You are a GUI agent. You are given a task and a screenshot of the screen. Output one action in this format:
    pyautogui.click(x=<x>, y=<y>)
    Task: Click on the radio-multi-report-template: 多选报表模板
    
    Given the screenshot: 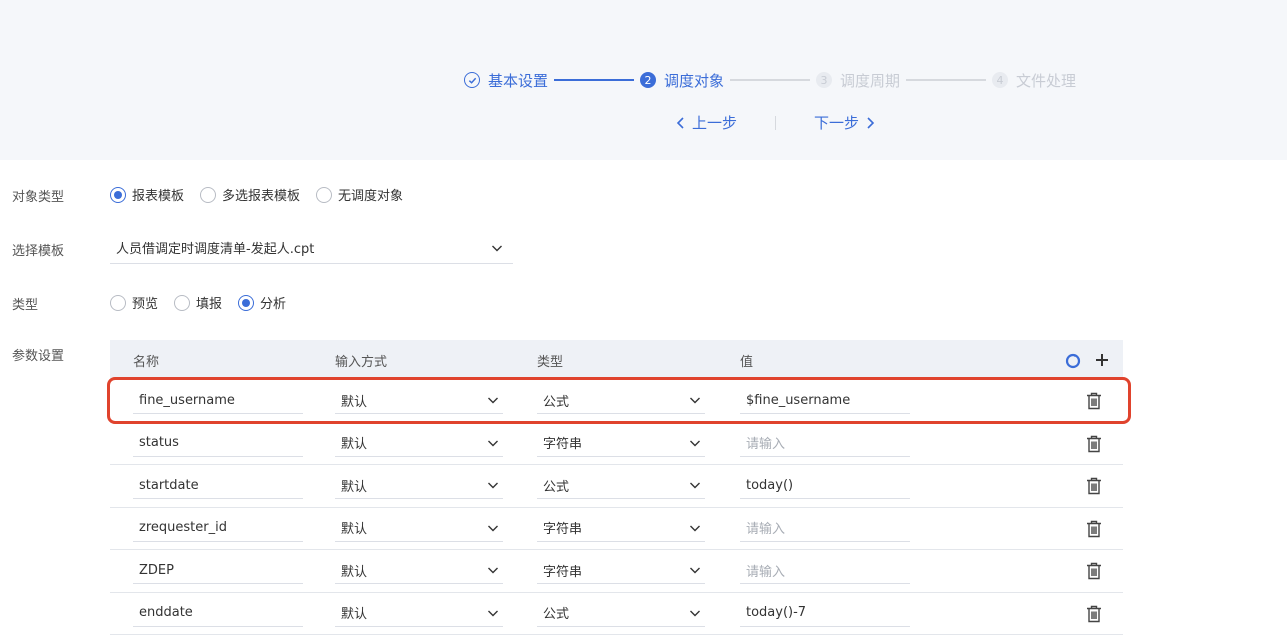 What is the action you would take?
    pyautogui.click(x=250, y=194)
    